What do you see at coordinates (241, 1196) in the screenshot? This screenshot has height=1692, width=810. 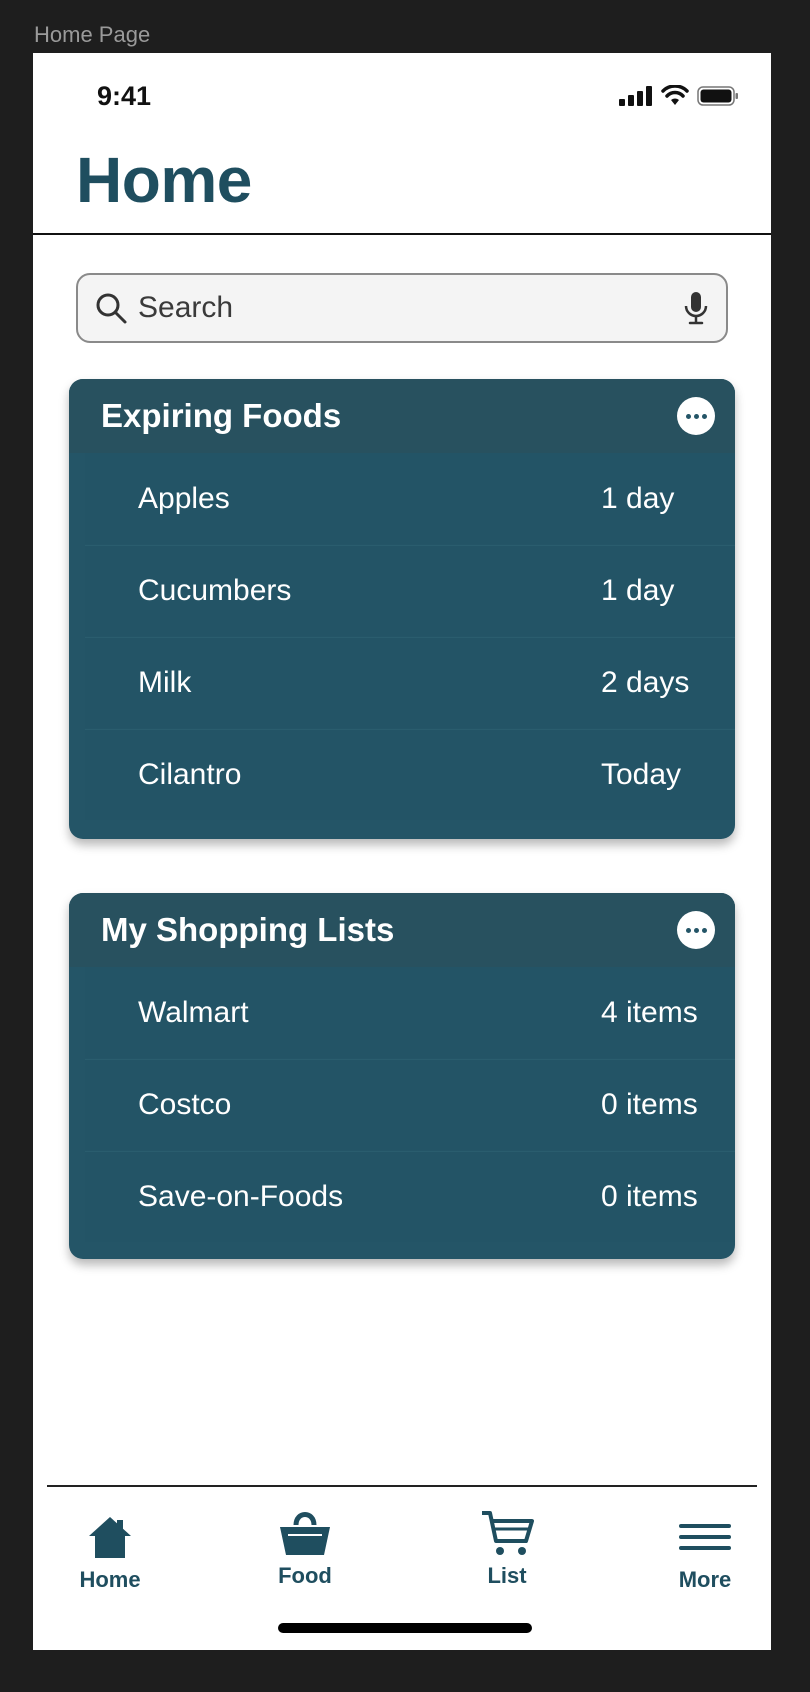 I see `list-name: Save-on-Foods` at bounding box center [241, 1196].